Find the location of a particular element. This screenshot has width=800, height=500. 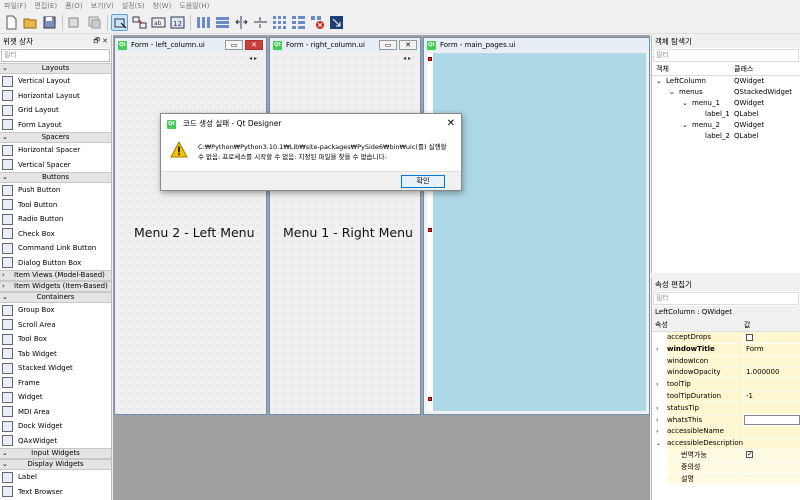

widget-box-item: Frame is located at coordinates (55, 383).